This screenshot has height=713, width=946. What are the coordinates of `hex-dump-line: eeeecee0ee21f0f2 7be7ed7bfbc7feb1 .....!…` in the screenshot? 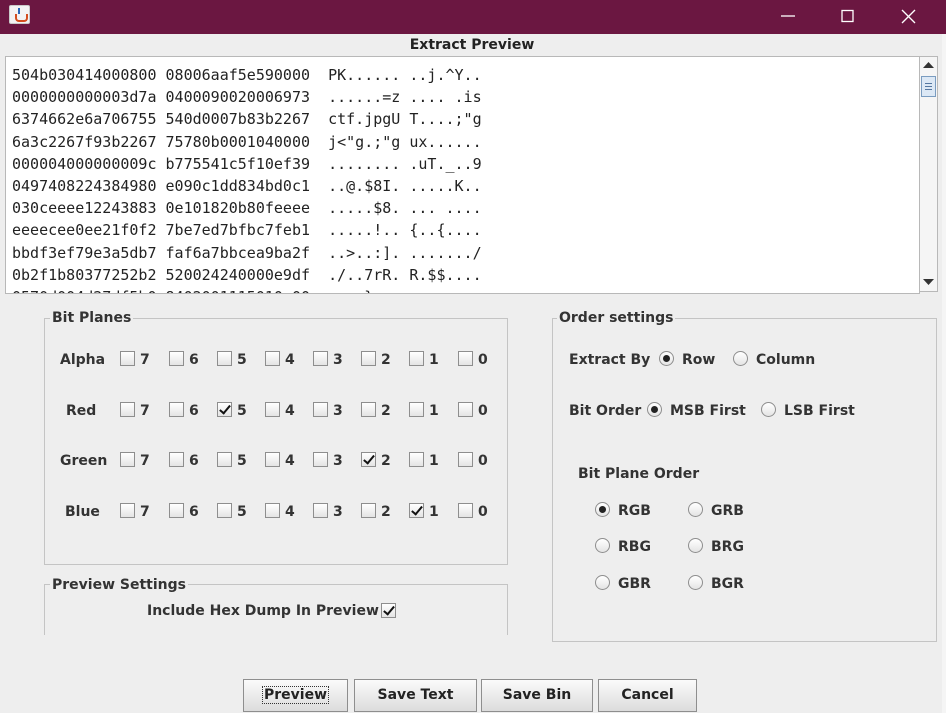 It's located at (247, 230).